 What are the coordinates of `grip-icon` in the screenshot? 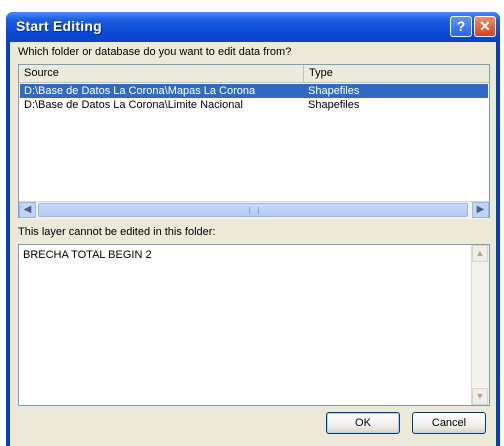 It's located at (254, 210).